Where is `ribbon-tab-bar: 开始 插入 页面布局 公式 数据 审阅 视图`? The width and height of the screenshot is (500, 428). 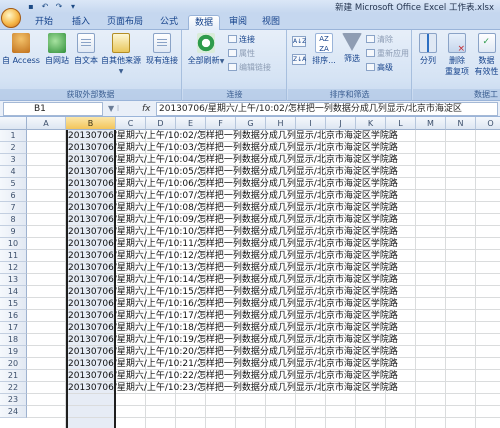
ribbon-tab-bar: 开始 插入 页面布局 公式 数据 审阅 视图 is located at coordinates (250, 21).